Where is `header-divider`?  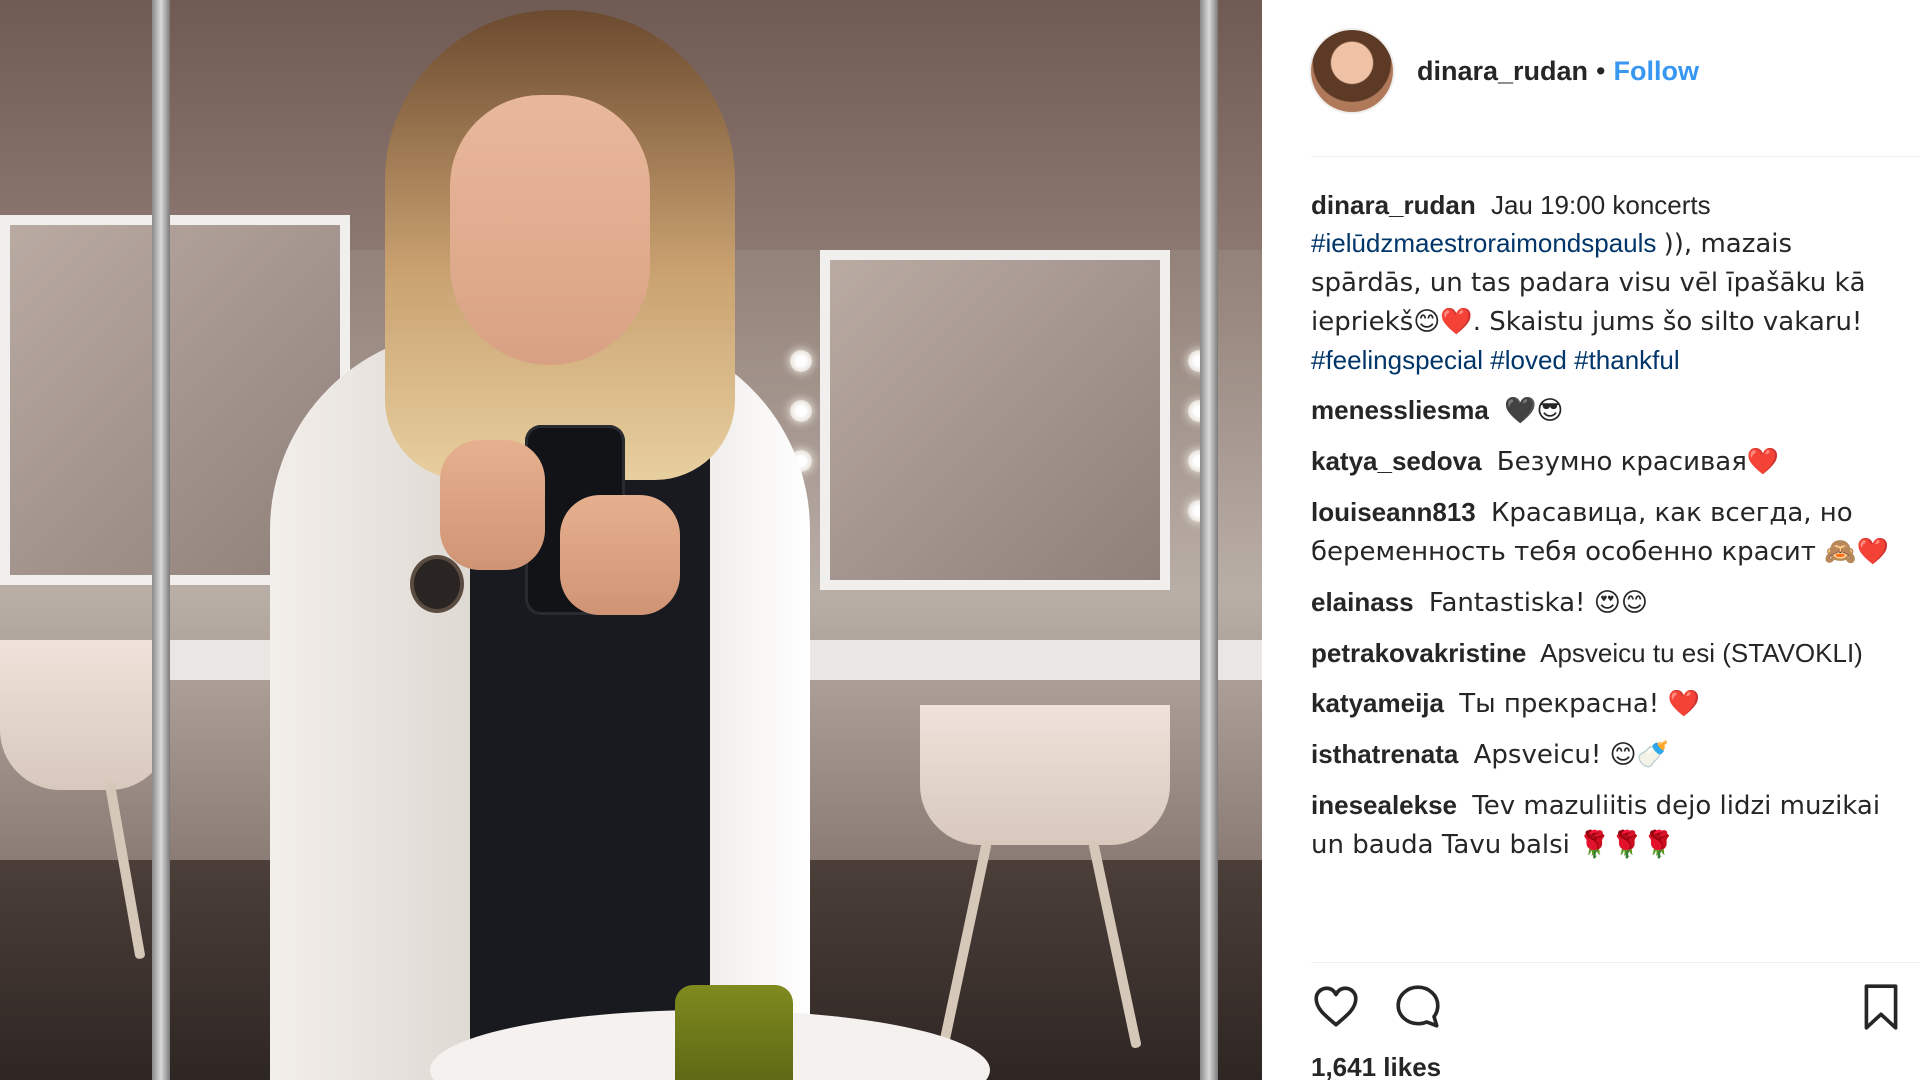
header-divider is located at coordinates (1615, 156).